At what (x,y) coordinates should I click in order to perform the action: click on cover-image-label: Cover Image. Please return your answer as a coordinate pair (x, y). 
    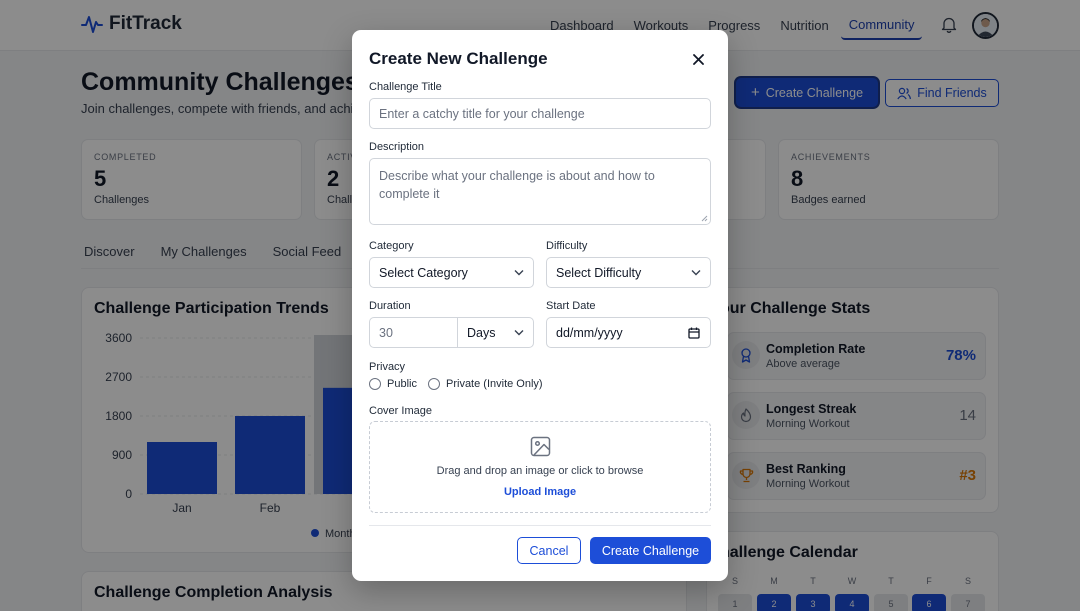
    Looking at the image, I should click on (400, 411).